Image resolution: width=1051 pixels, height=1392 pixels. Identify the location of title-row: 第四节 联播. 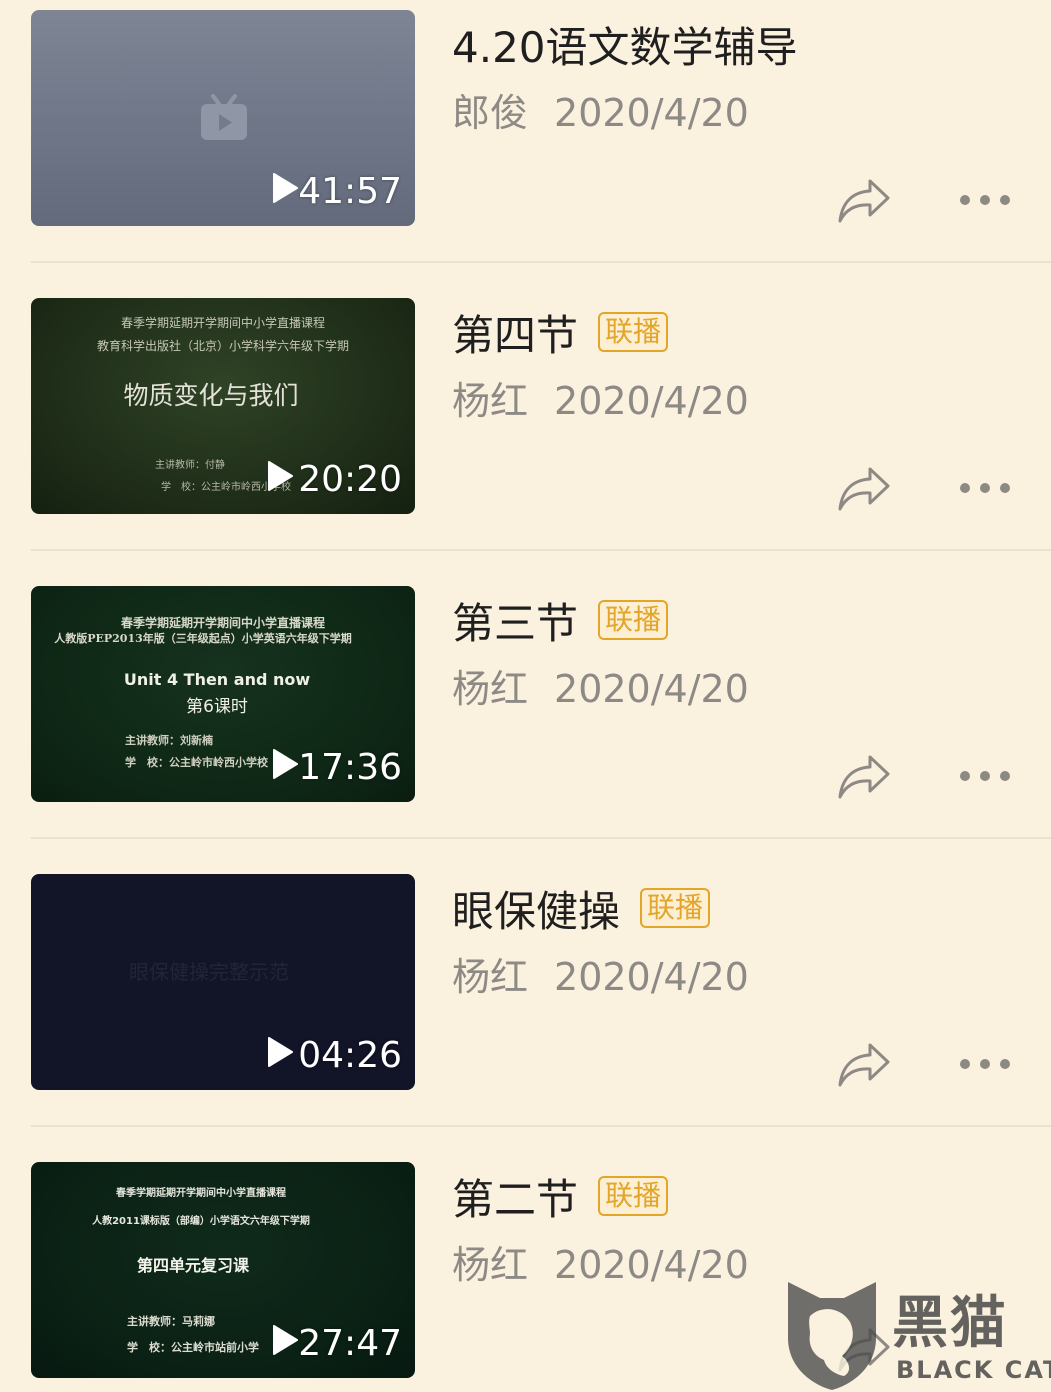
(560, 332).